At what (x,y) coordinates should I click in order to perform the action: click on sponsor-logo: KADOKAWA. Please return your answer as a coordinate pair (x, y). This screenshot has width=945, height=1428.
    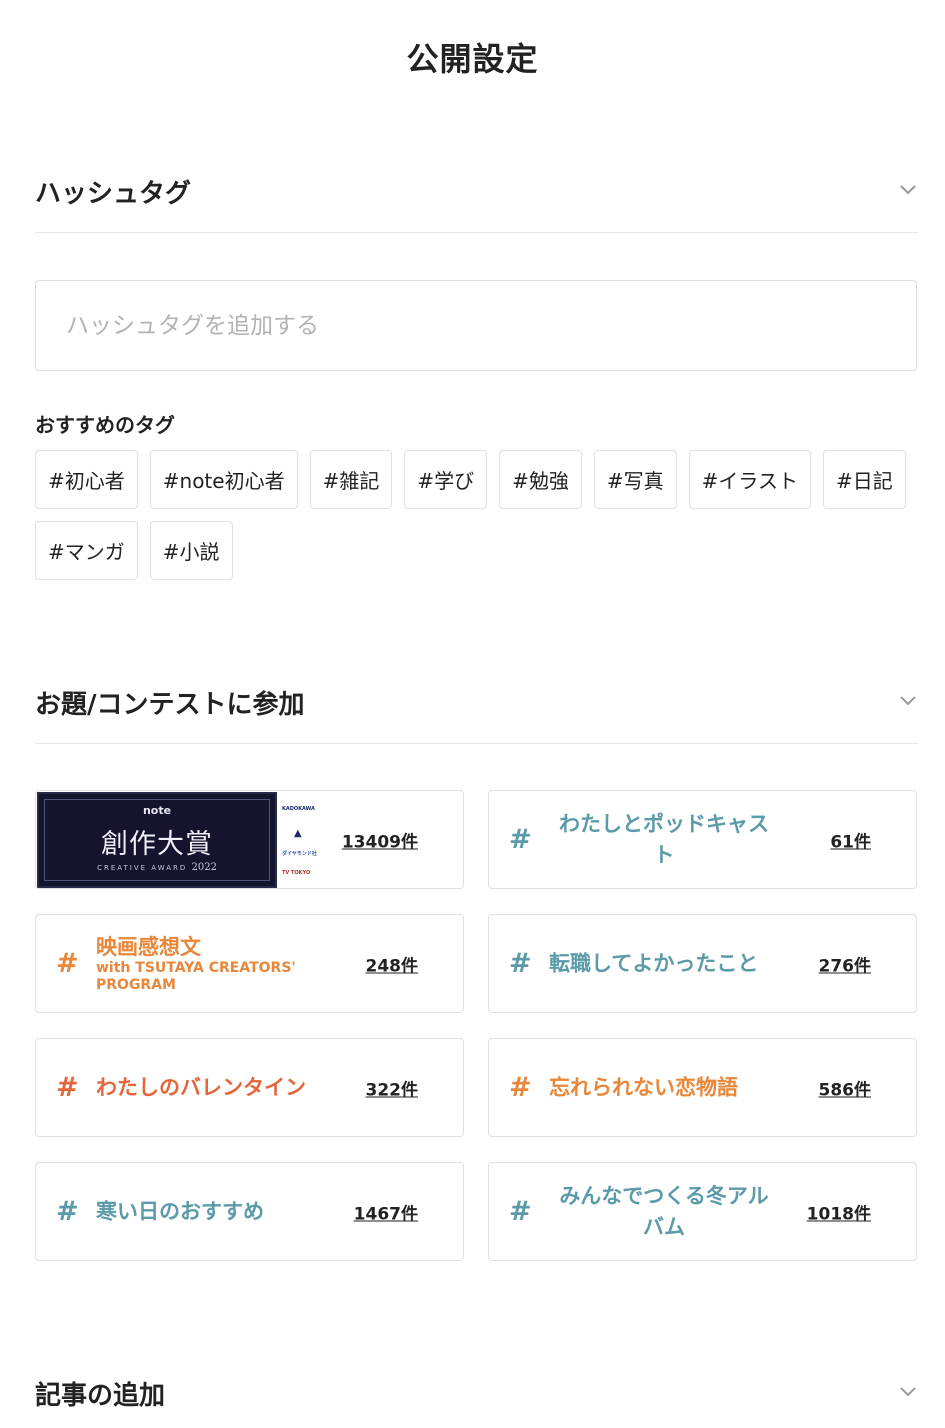
    Looking at the image, I should click on (298, 809).